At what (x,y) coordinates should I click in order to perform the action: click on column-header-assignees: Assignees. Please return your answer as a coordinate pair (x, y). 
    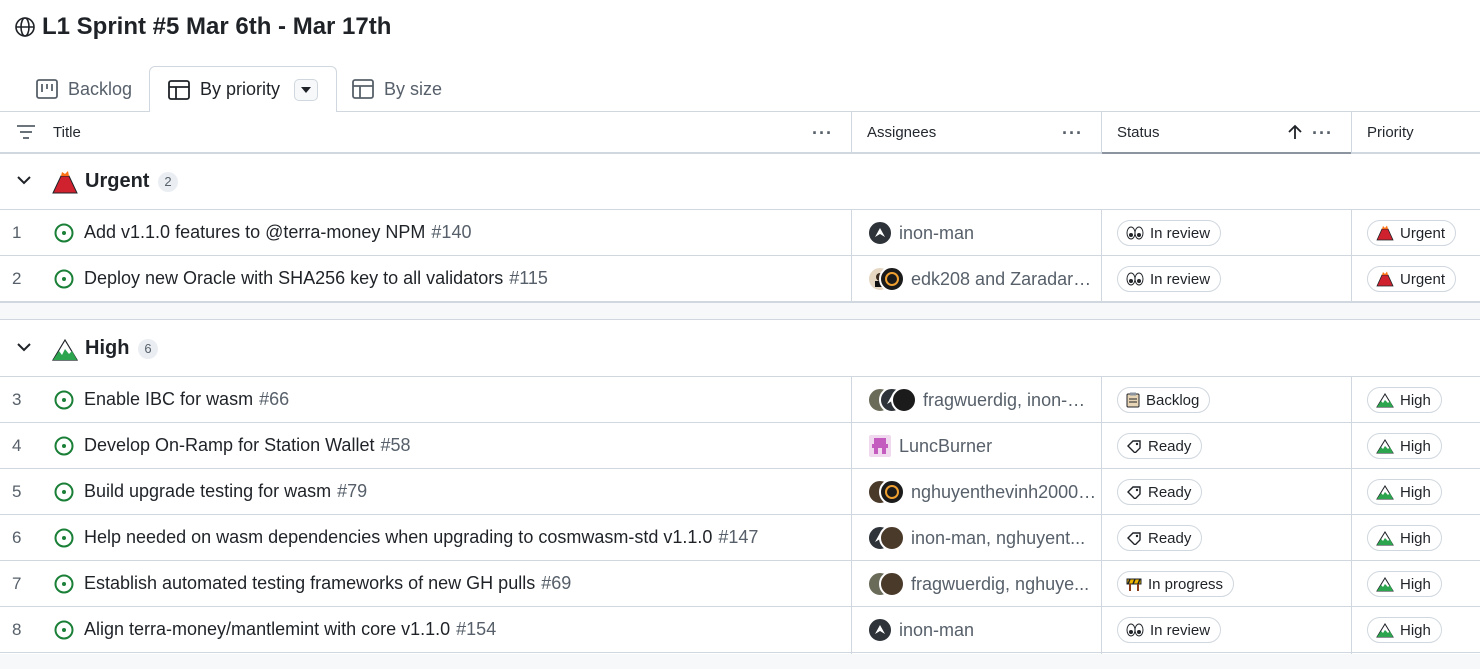
    Looking at the image, I should click on (901, 132).